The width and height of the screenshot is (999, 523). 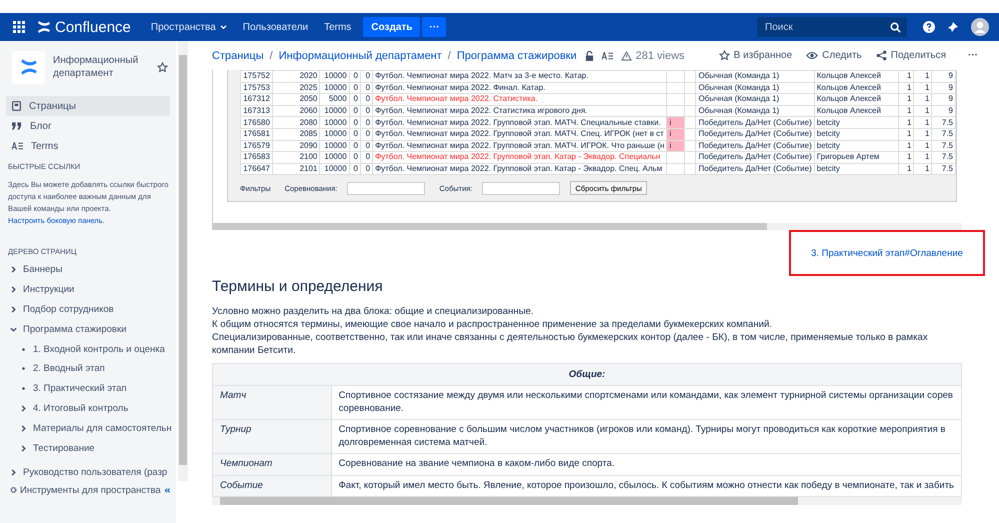 What do you see at coordinates (80, 408) in the screenshot?
I see `page-tree-item: 4. Итоговый контроль` at bounding box center [80, 408].